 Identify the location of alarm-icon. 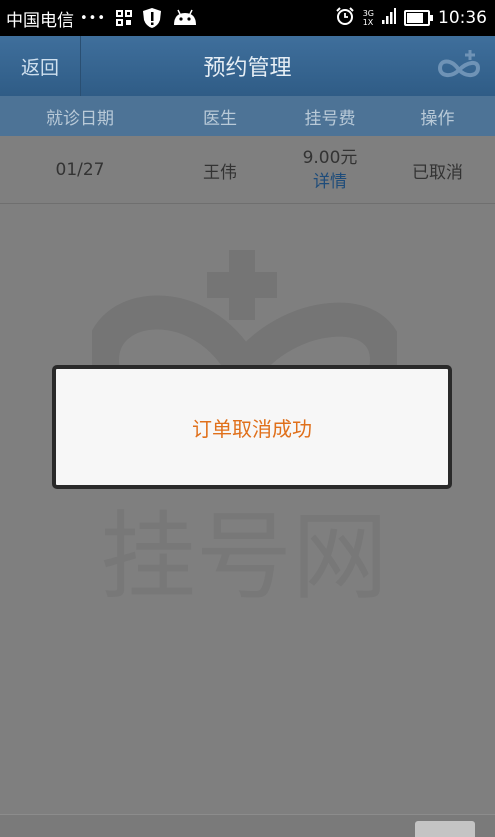
(345, 18).